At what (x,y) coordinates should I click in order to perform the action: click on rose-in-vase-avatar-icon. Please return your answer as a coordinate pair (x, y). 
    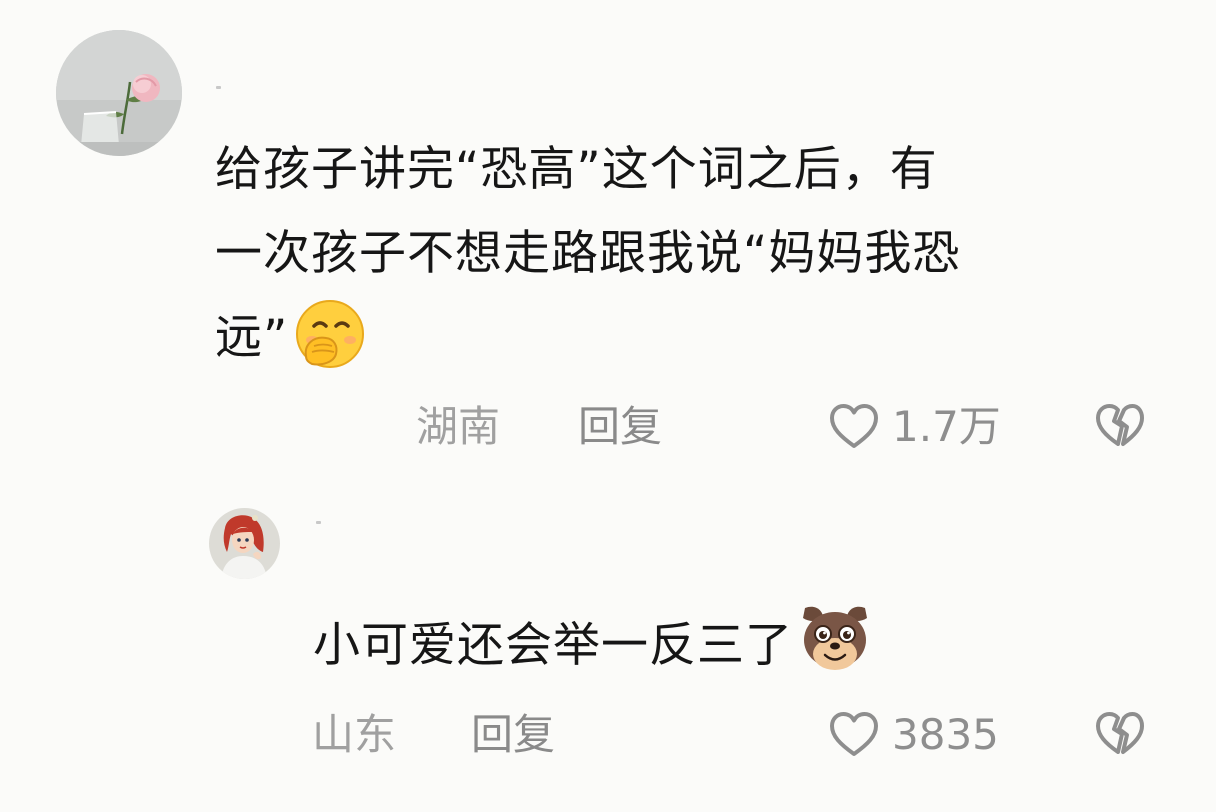
    Looking at the image, I should click on (119, 93).